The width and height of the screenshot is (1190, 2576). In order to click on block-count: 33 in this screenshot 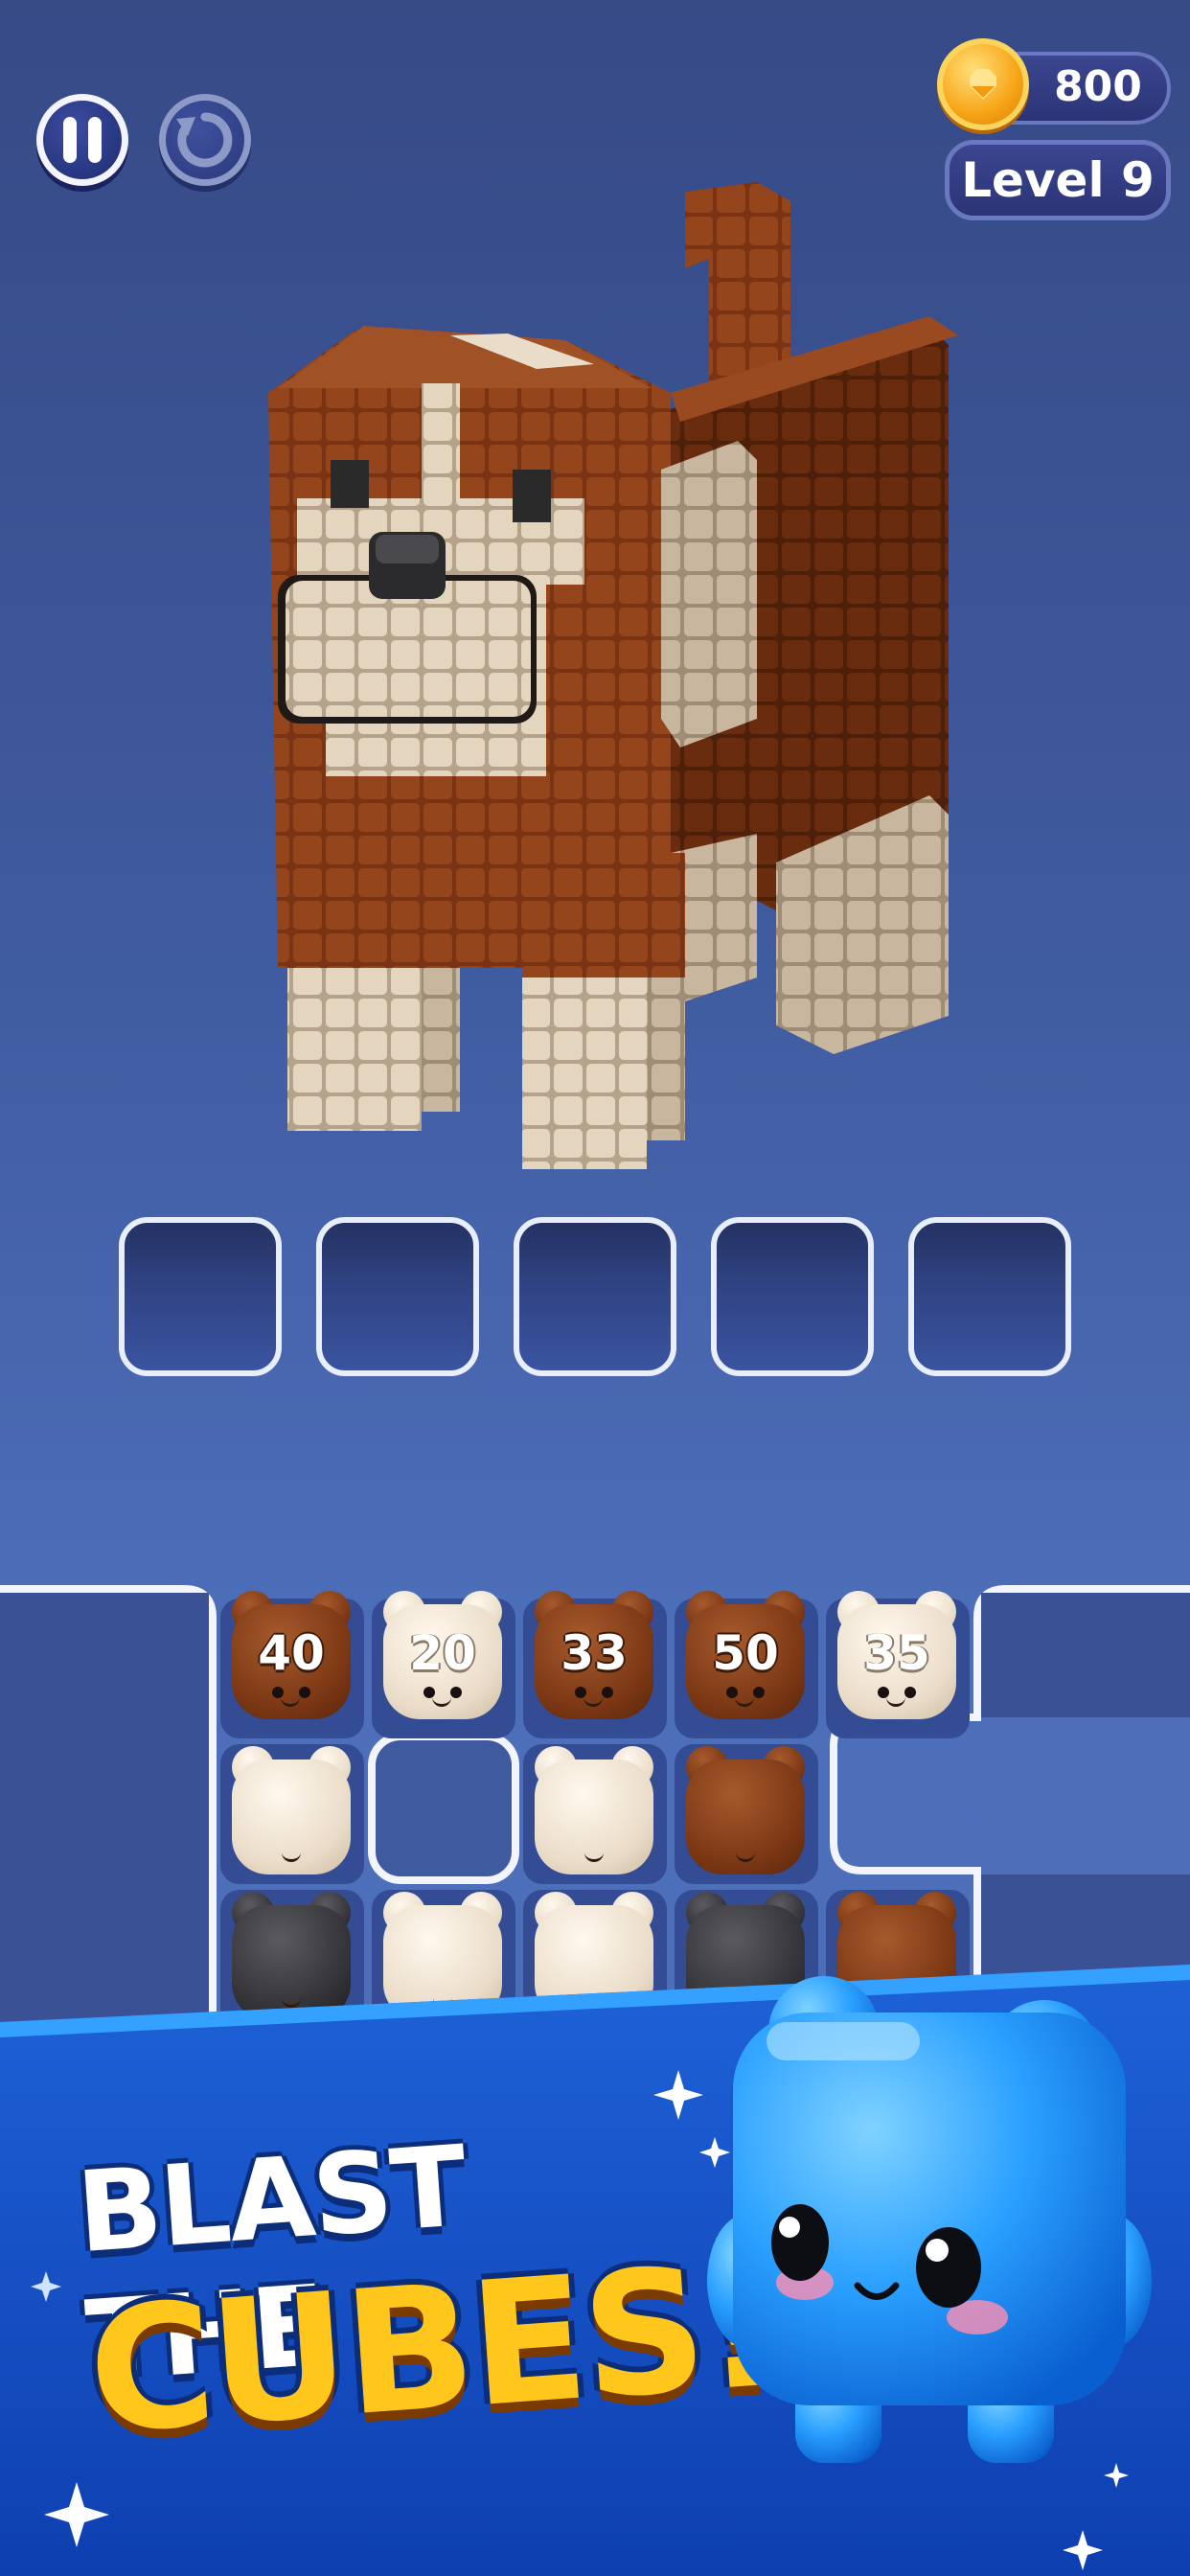, I will do `click(594, 1653)`.